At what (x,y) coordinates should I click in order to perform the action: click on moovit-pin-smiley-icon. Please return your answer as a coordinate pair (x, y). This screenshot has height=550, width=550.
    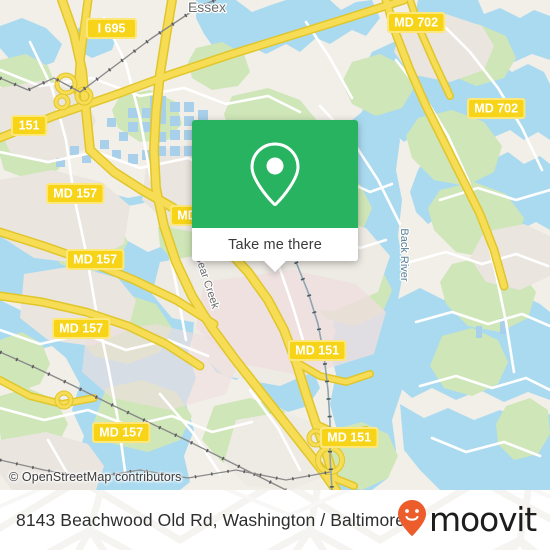
    Looking at the image, I should click on (412, 520).